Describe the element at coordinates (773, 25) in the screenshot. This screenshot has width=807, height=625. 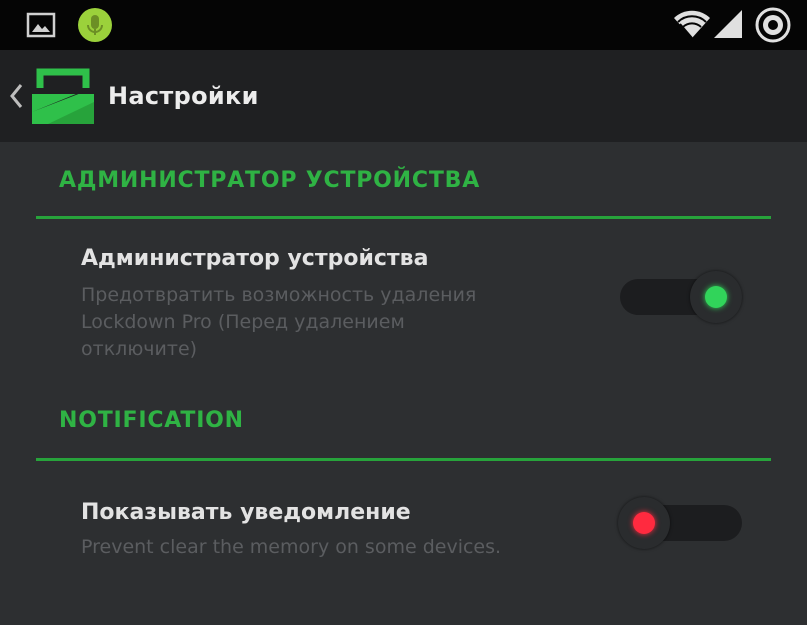
I see `battery-icon` at that location.